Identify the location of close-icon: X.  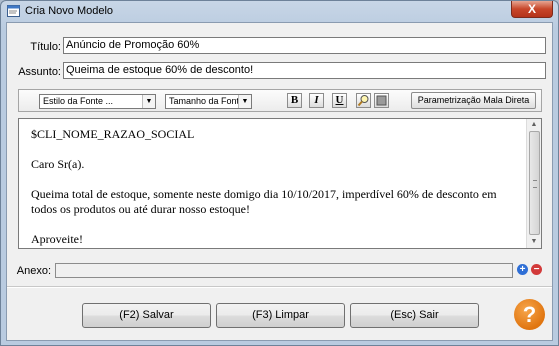
(531, 9).